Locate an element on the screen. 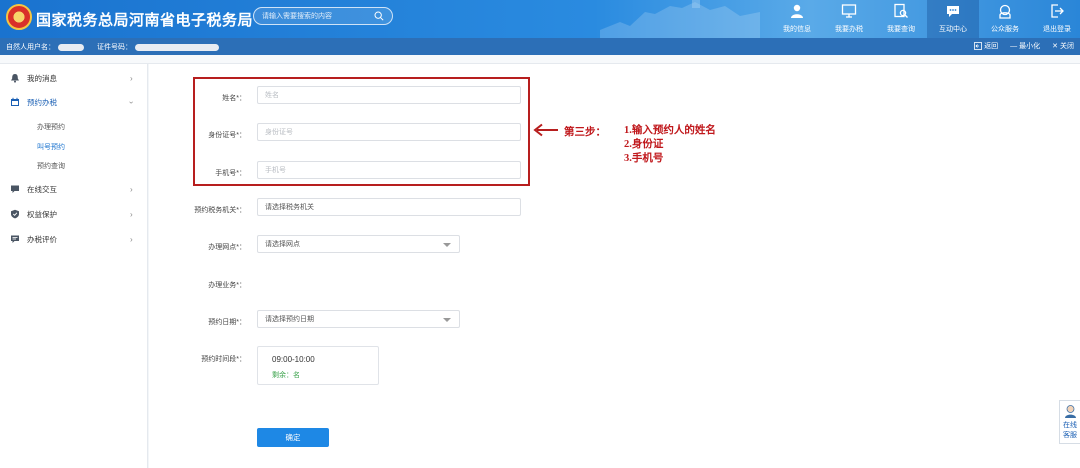 This screenshot has width=1080, height=468. nav-label: 公众服务 is located at coordinates (1005, 29).